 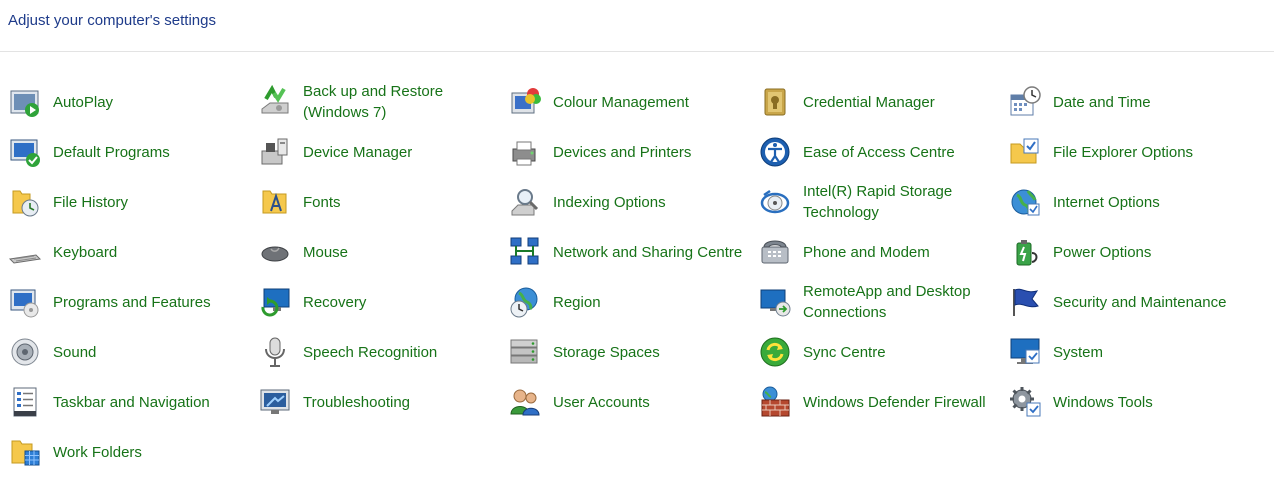 What do you see at coordinates (275, 152) in the screenshot?
I see `device-manager-icon` at bounding box center [275, 152].